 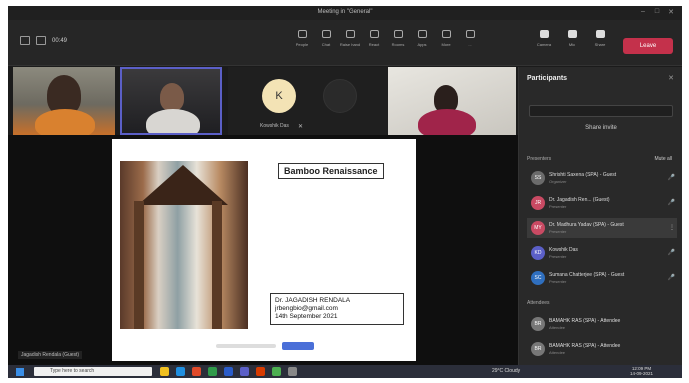 I want to click on share-button: Share, so click(x=600, y=39).